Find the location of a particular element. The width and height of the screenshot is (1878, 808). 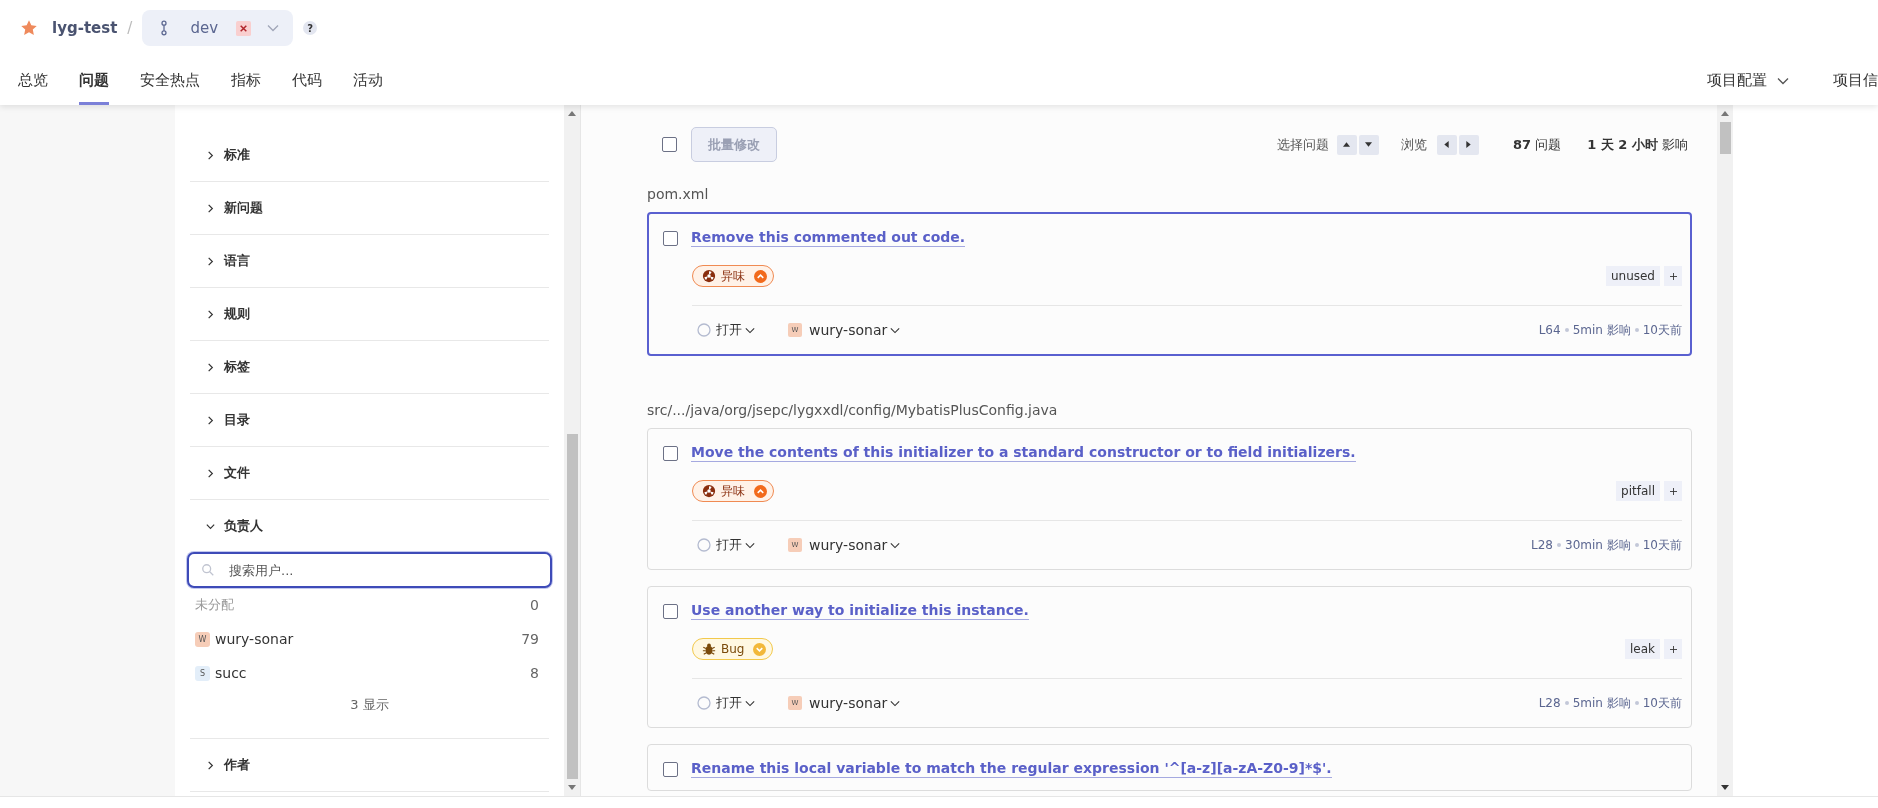

help-icon: ? is located at coordinates (310, 28).